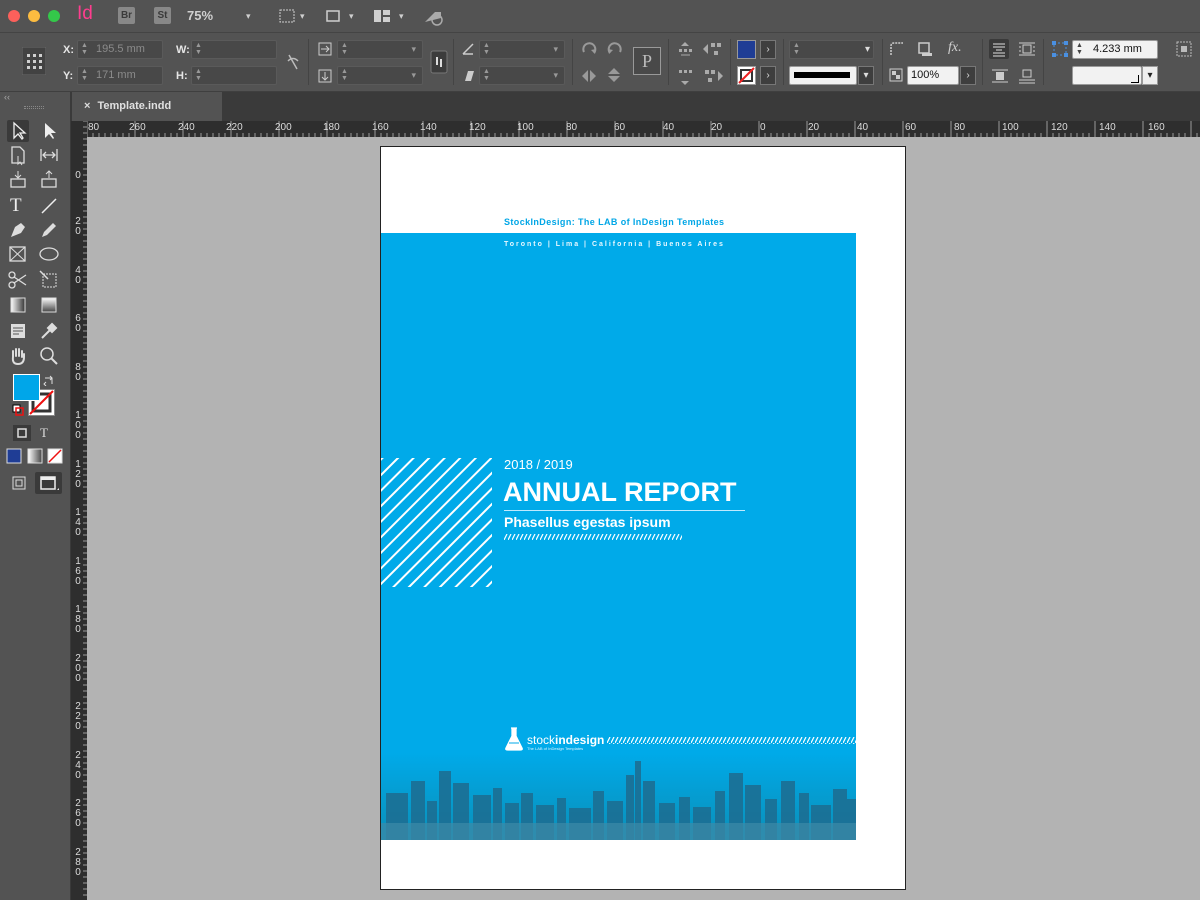 This screenshot has width=1200, height=900. What do you see at coordinates (538, 464) in the screenshot?
I see `report-year: 2018 / 2019` at bounding box center [538, 464].